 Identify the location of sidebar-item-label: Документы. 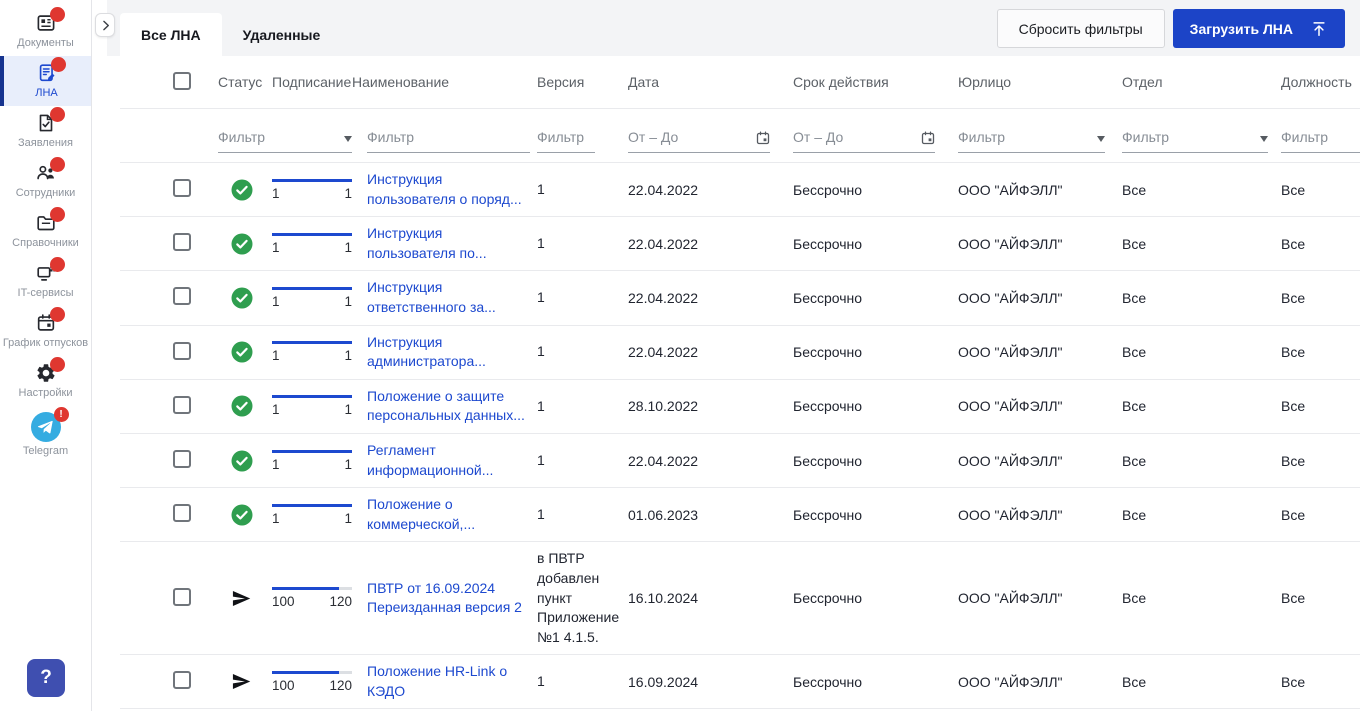
(45, 43).